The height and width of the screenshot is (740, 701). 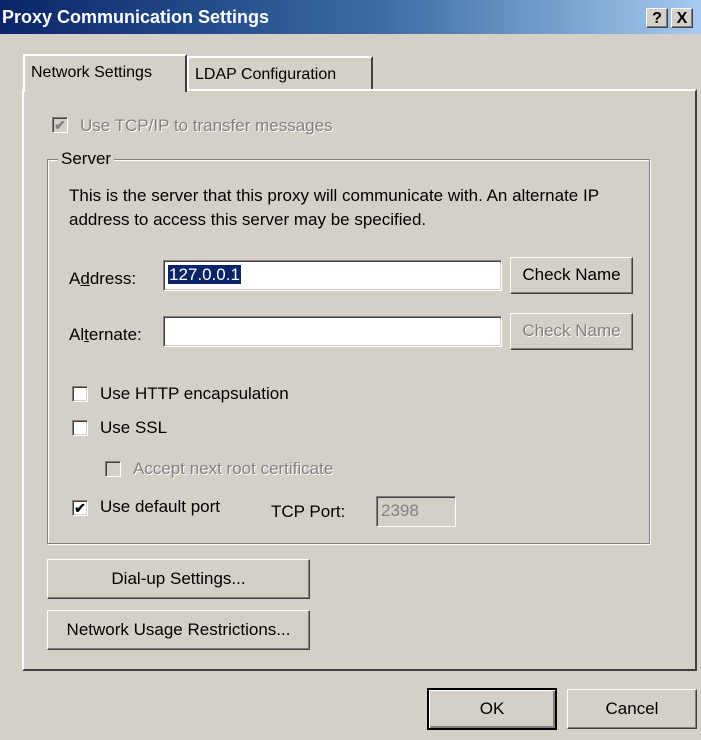 What do you see at coordinates (136, 17) in the screenshot?
I see `window-title: Proxy Communication Settings` at bounding box center [136, 17].